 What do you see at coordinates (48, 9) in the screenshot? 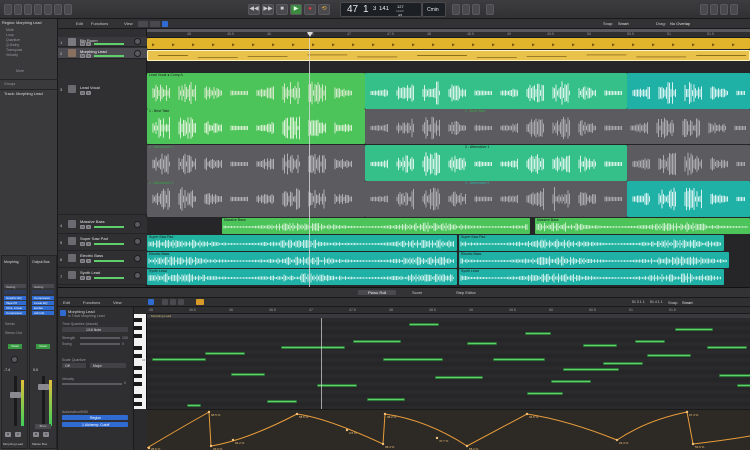
I see `smart-controls-button` at bounding box center [48, 9].